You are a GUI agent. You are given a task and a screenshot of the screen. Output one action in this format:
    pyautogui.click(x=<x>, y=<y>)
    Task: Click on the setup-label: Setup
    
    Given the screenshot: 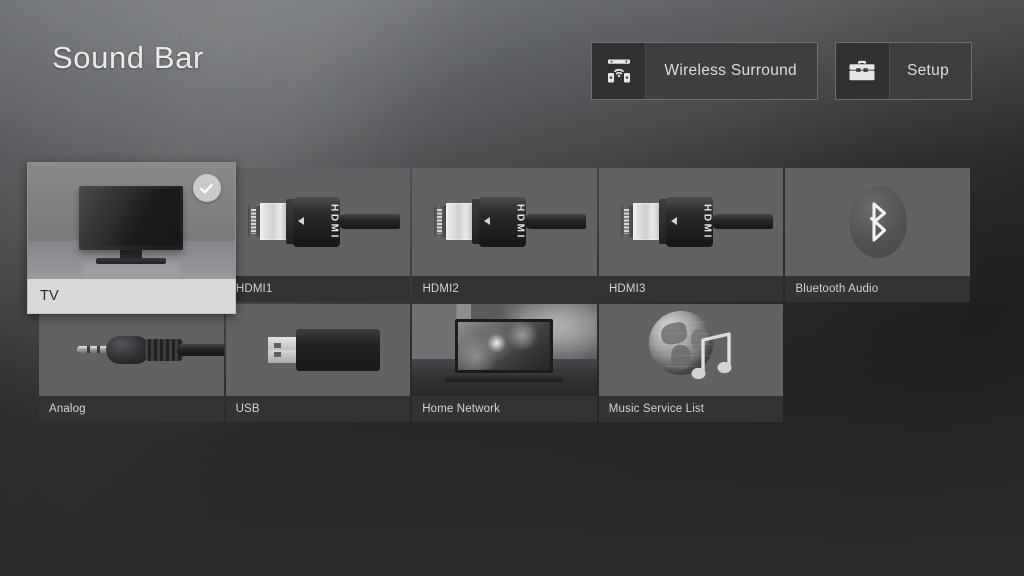 What is the action you would take?
    pyautogui.click(x=927, y=70)
    